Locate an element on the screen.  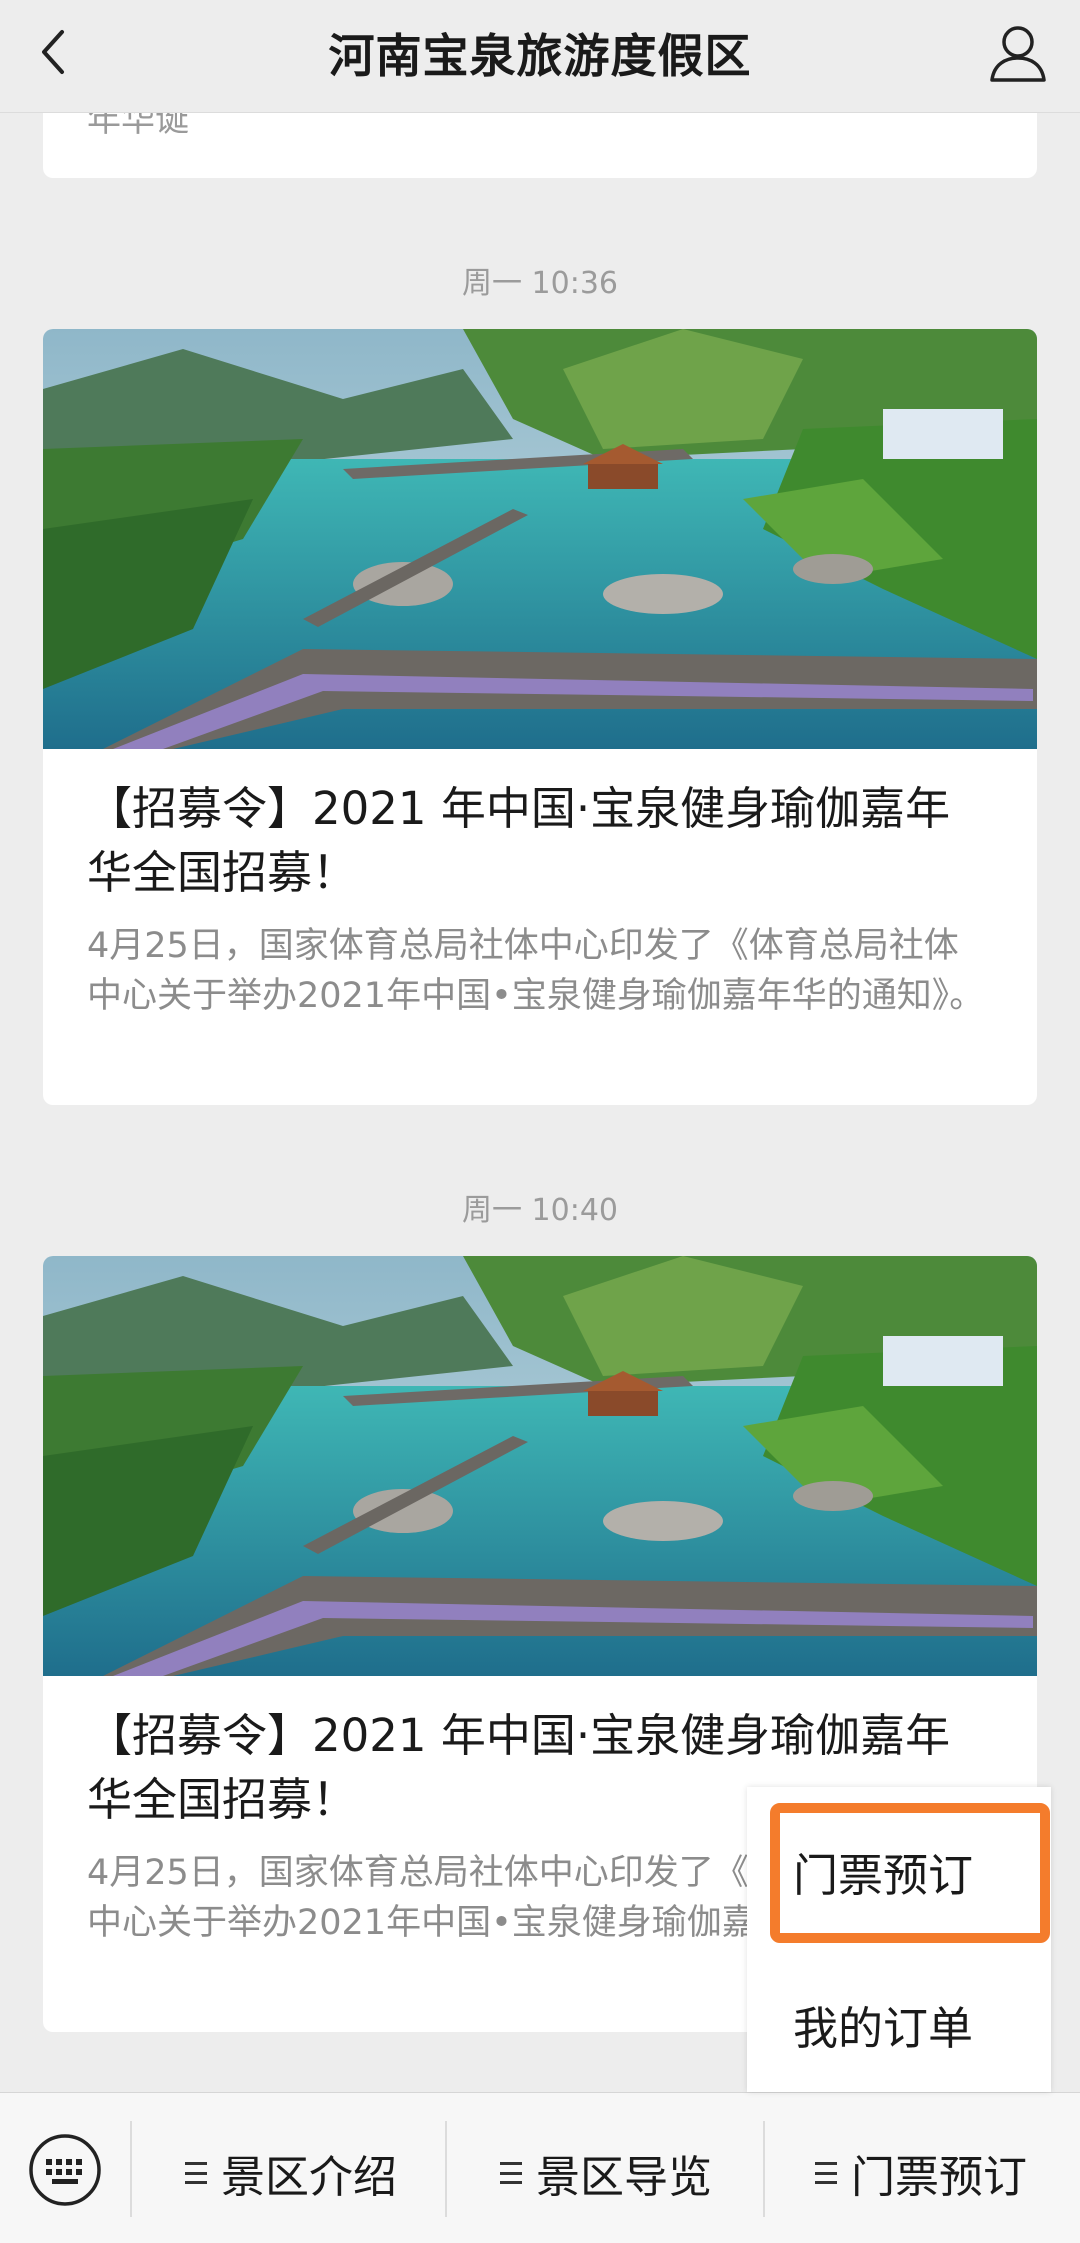
article-title: 【招募令】2021 年中国·宝泉健身瑜伽嘉年华全国招募！ is located at coordinates (519, 840).